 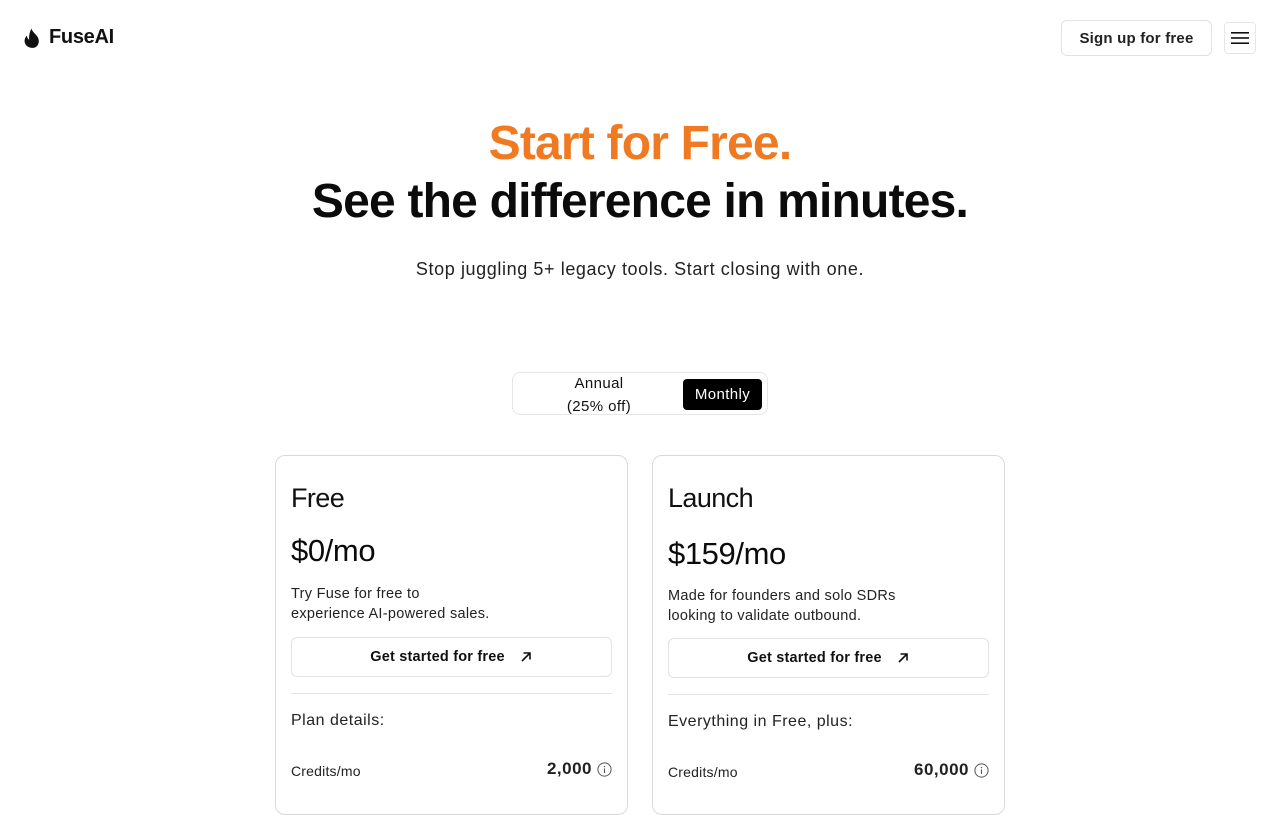 What do you see at coordinates (782, 596) in the screenshot?
I see `plan-description-line: Made for founders and solo SDRs` at bounding box center [782, 596].